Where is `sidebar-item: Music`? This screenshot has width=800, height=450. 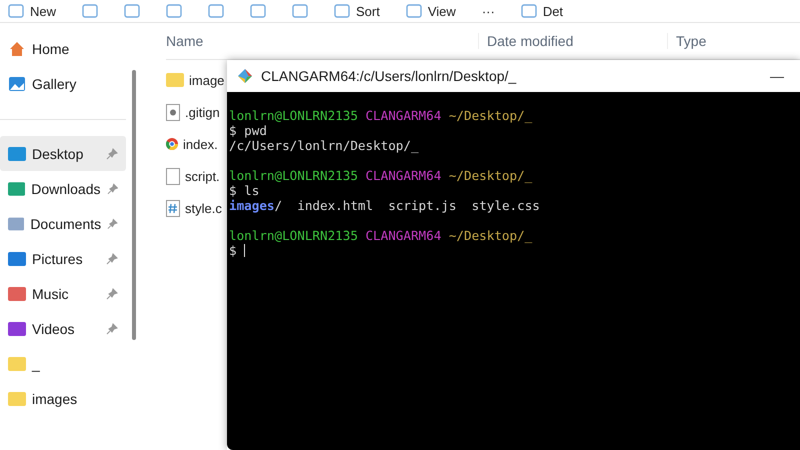
sidebar-item: Music is located at coordinates (63, 293).